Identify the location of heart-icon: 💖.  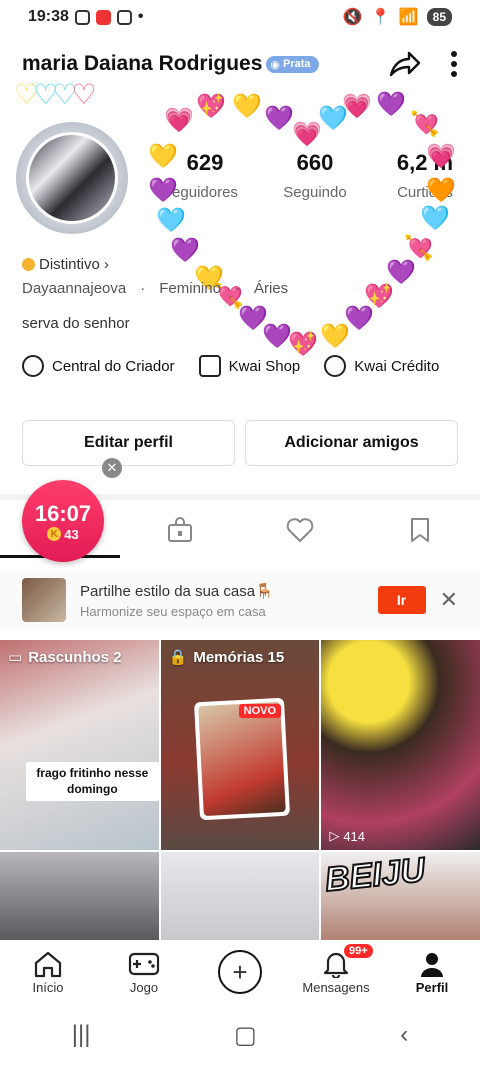
(211, 106).